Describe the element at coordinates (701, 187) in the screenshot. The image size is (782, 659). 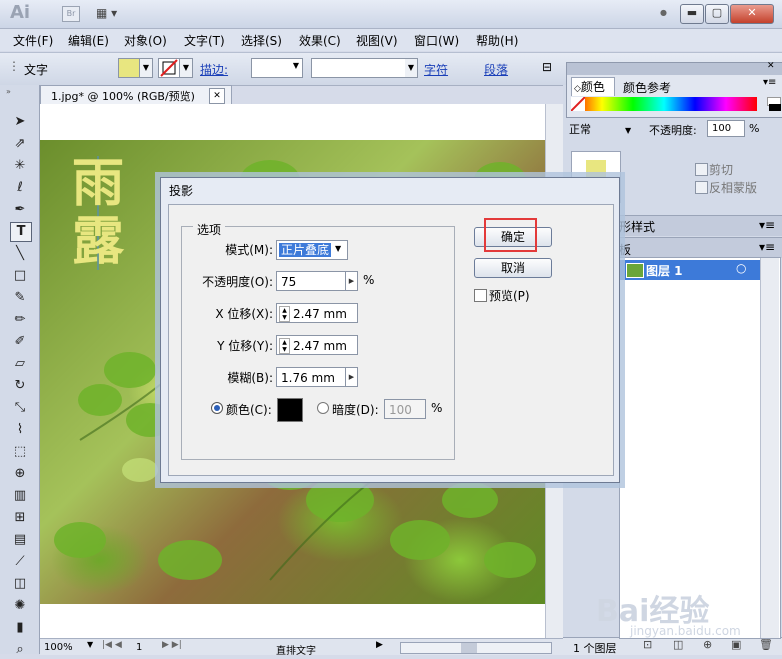
I see `invert-mask-checkbox` at that location.